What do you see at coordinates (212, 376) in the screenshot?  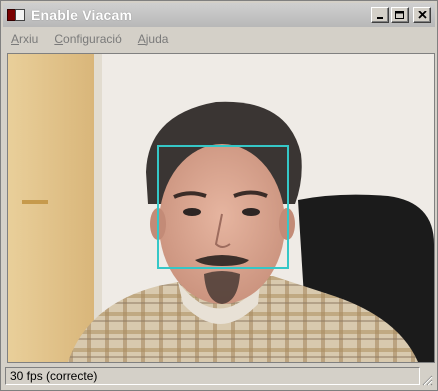 I see `fps-status: 30 fps (correcte)` at bounding box center [212, 376].